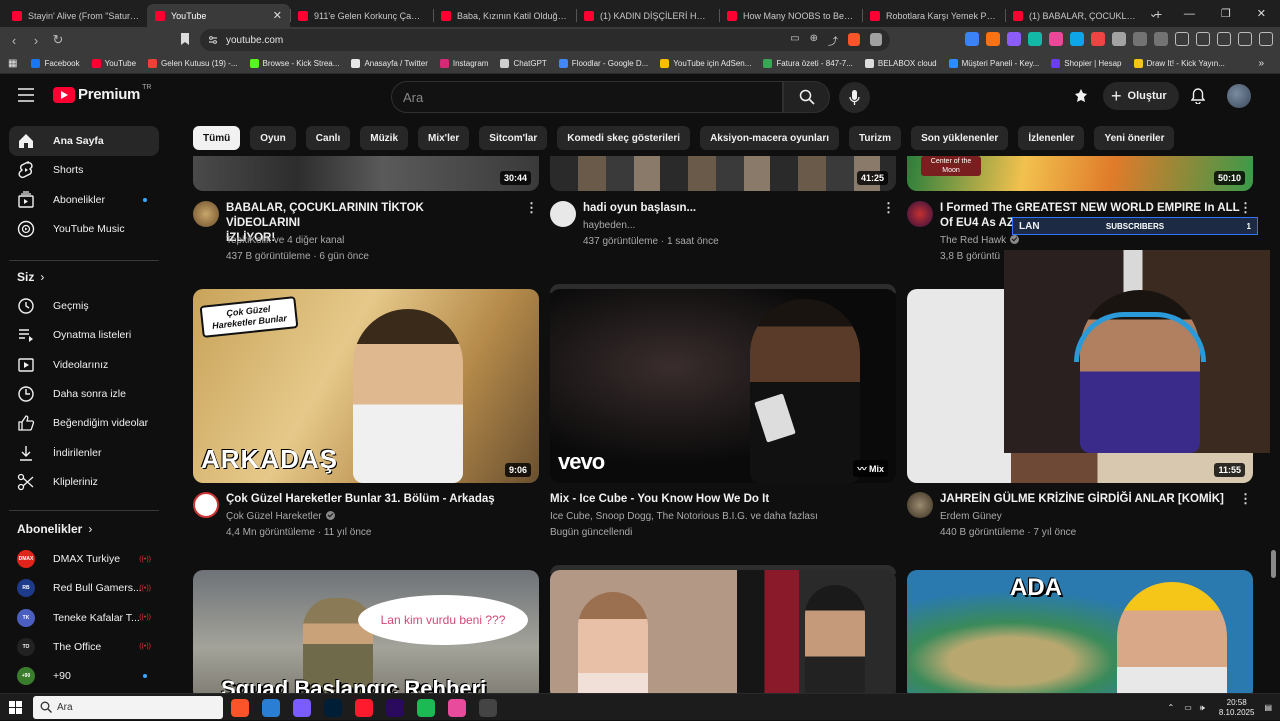  I want to click on filter-chip: Tümü, so click(217, 138).